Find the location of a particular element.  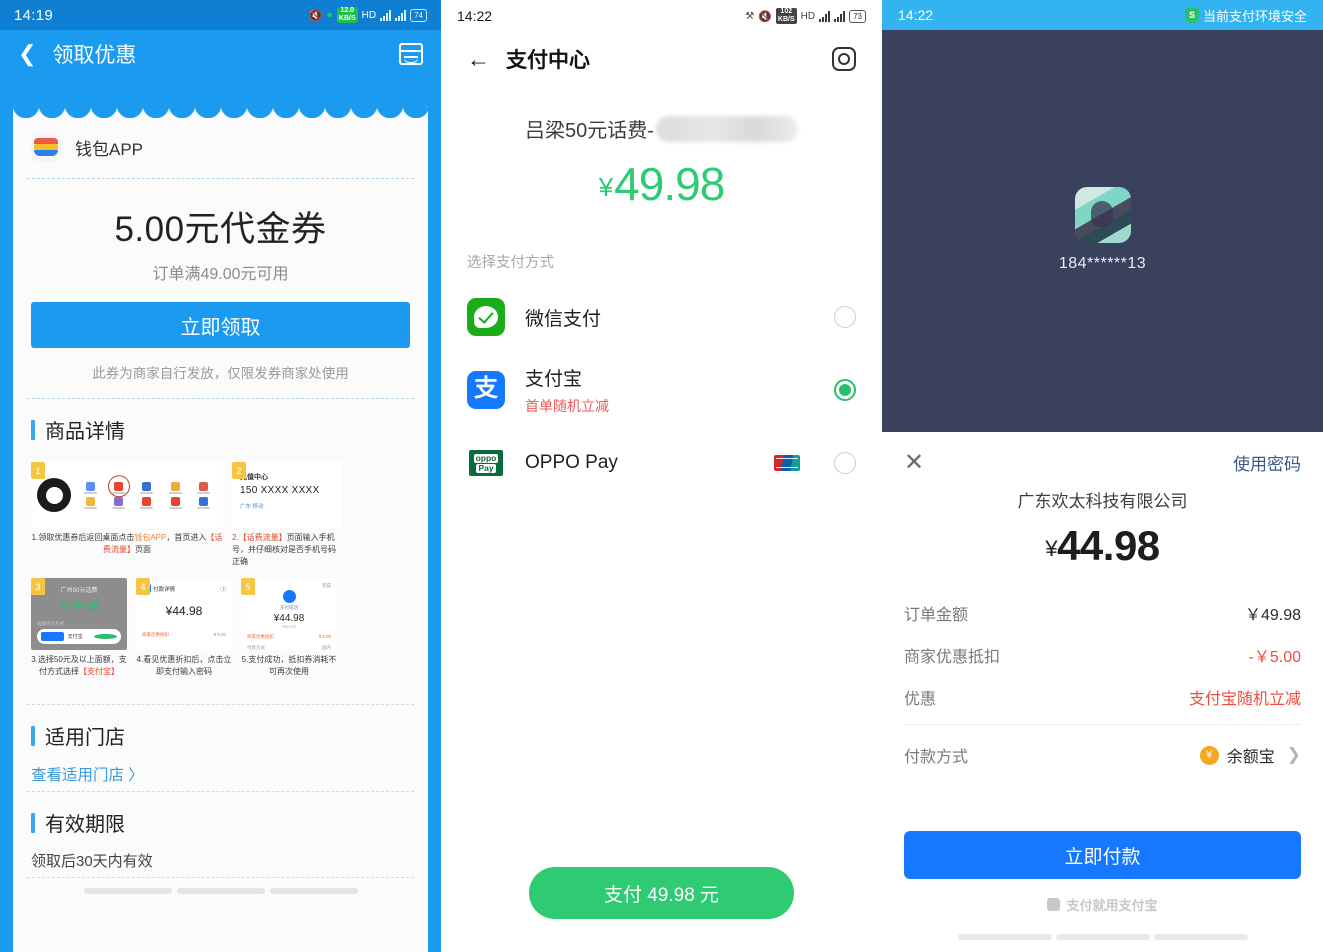

row-key: 优惠 is located at coordinates (920, 699).